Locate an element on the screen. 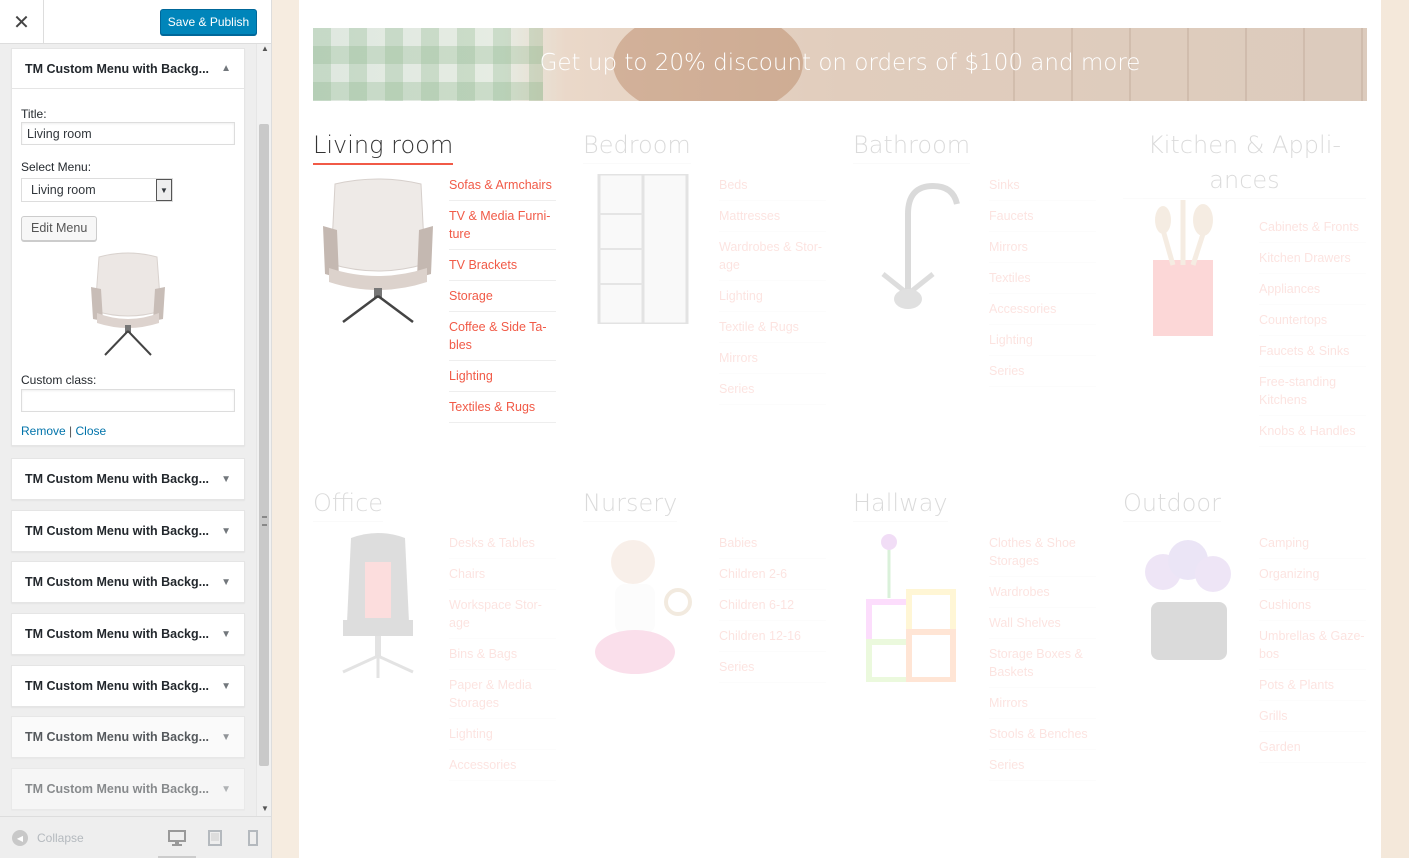 This screenshot has width=1409, height=858. close-link: Close is located at coordinates (91, 431).